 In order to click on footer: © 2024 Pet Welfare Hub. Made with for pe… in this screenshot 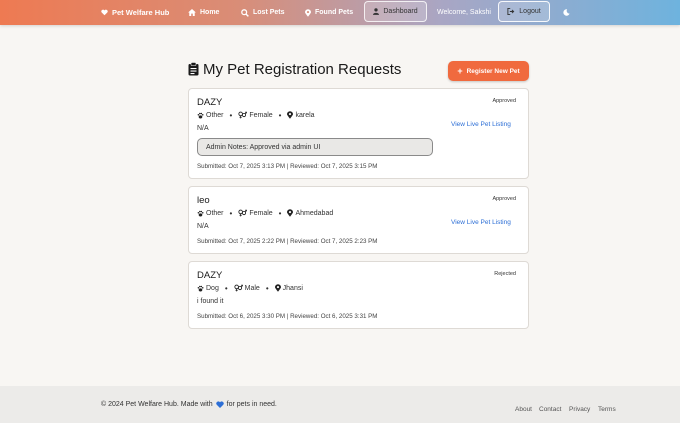, I will do `click(340, 404)`.